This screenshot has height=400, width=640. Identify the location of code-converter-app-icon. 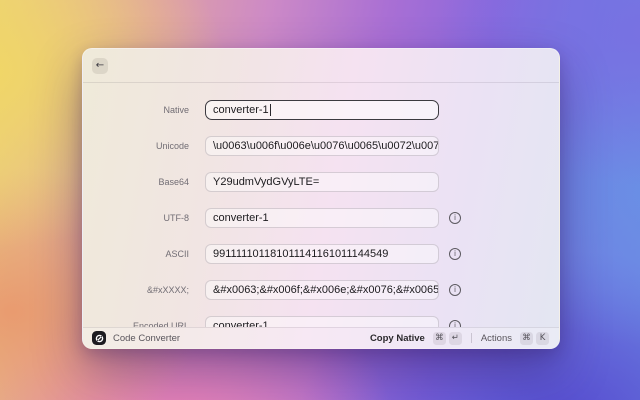
(99, 338).